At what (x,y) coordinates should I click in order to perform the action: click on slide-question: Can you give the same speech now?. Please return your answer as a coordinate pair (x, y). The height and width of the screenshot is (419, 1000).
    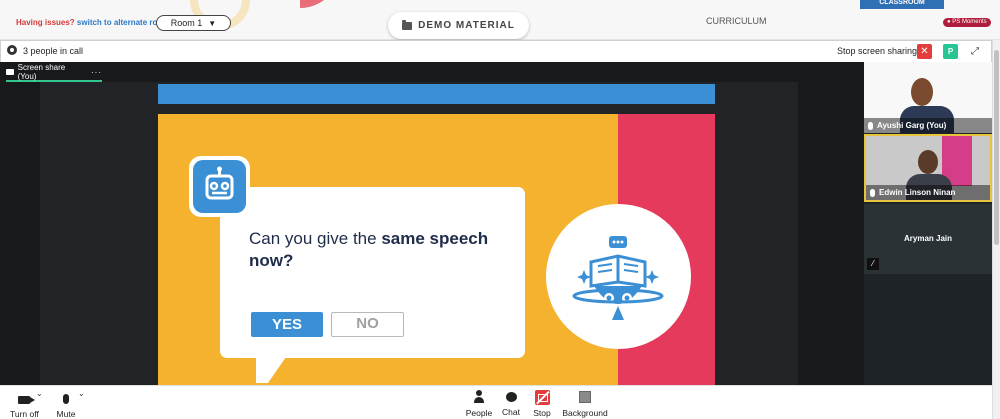
    Looking at the image, I should click on (384, 250).